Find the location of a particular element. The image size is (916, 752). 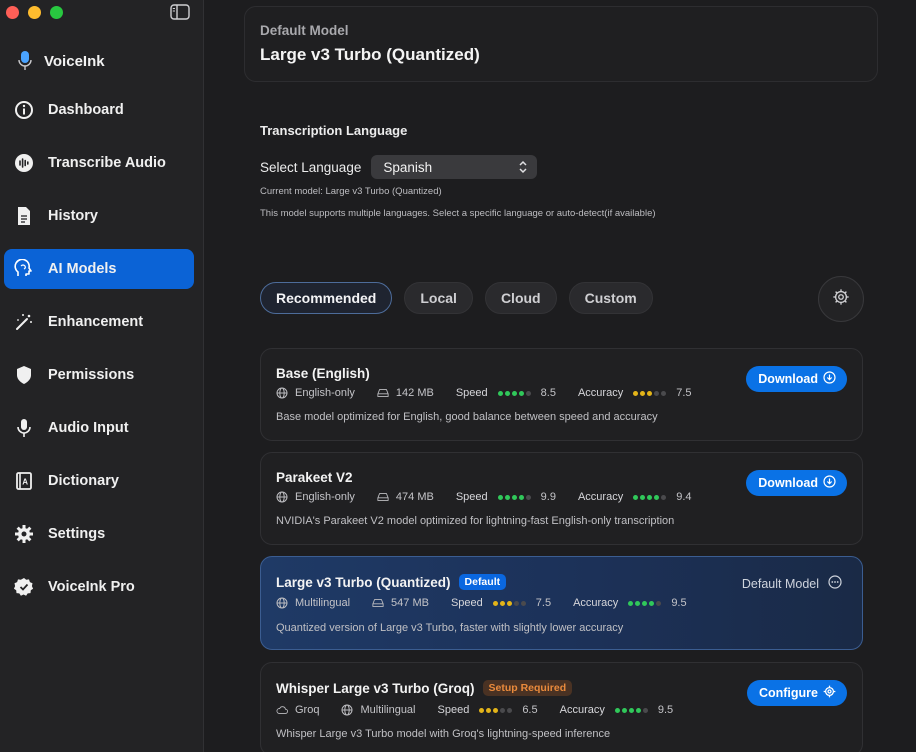

language-select-row: Select Language Spanish is located at coordinates (399, 167).